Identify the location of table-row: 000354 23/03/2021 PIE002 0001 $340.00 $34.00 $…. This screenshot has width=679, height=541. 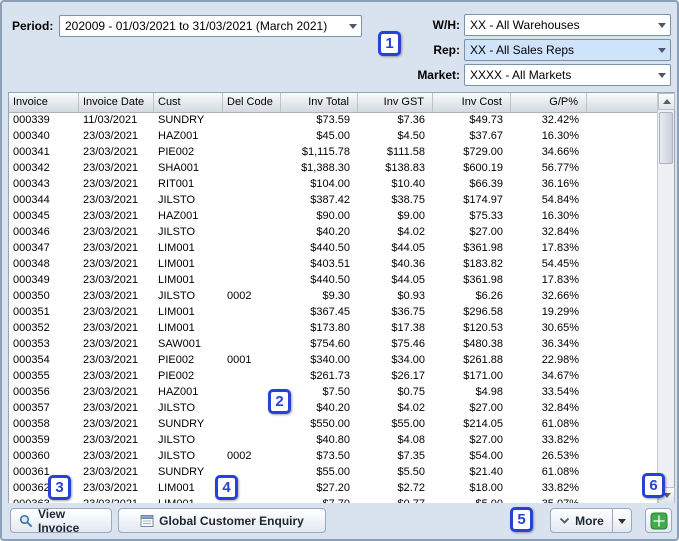
(333, 361).